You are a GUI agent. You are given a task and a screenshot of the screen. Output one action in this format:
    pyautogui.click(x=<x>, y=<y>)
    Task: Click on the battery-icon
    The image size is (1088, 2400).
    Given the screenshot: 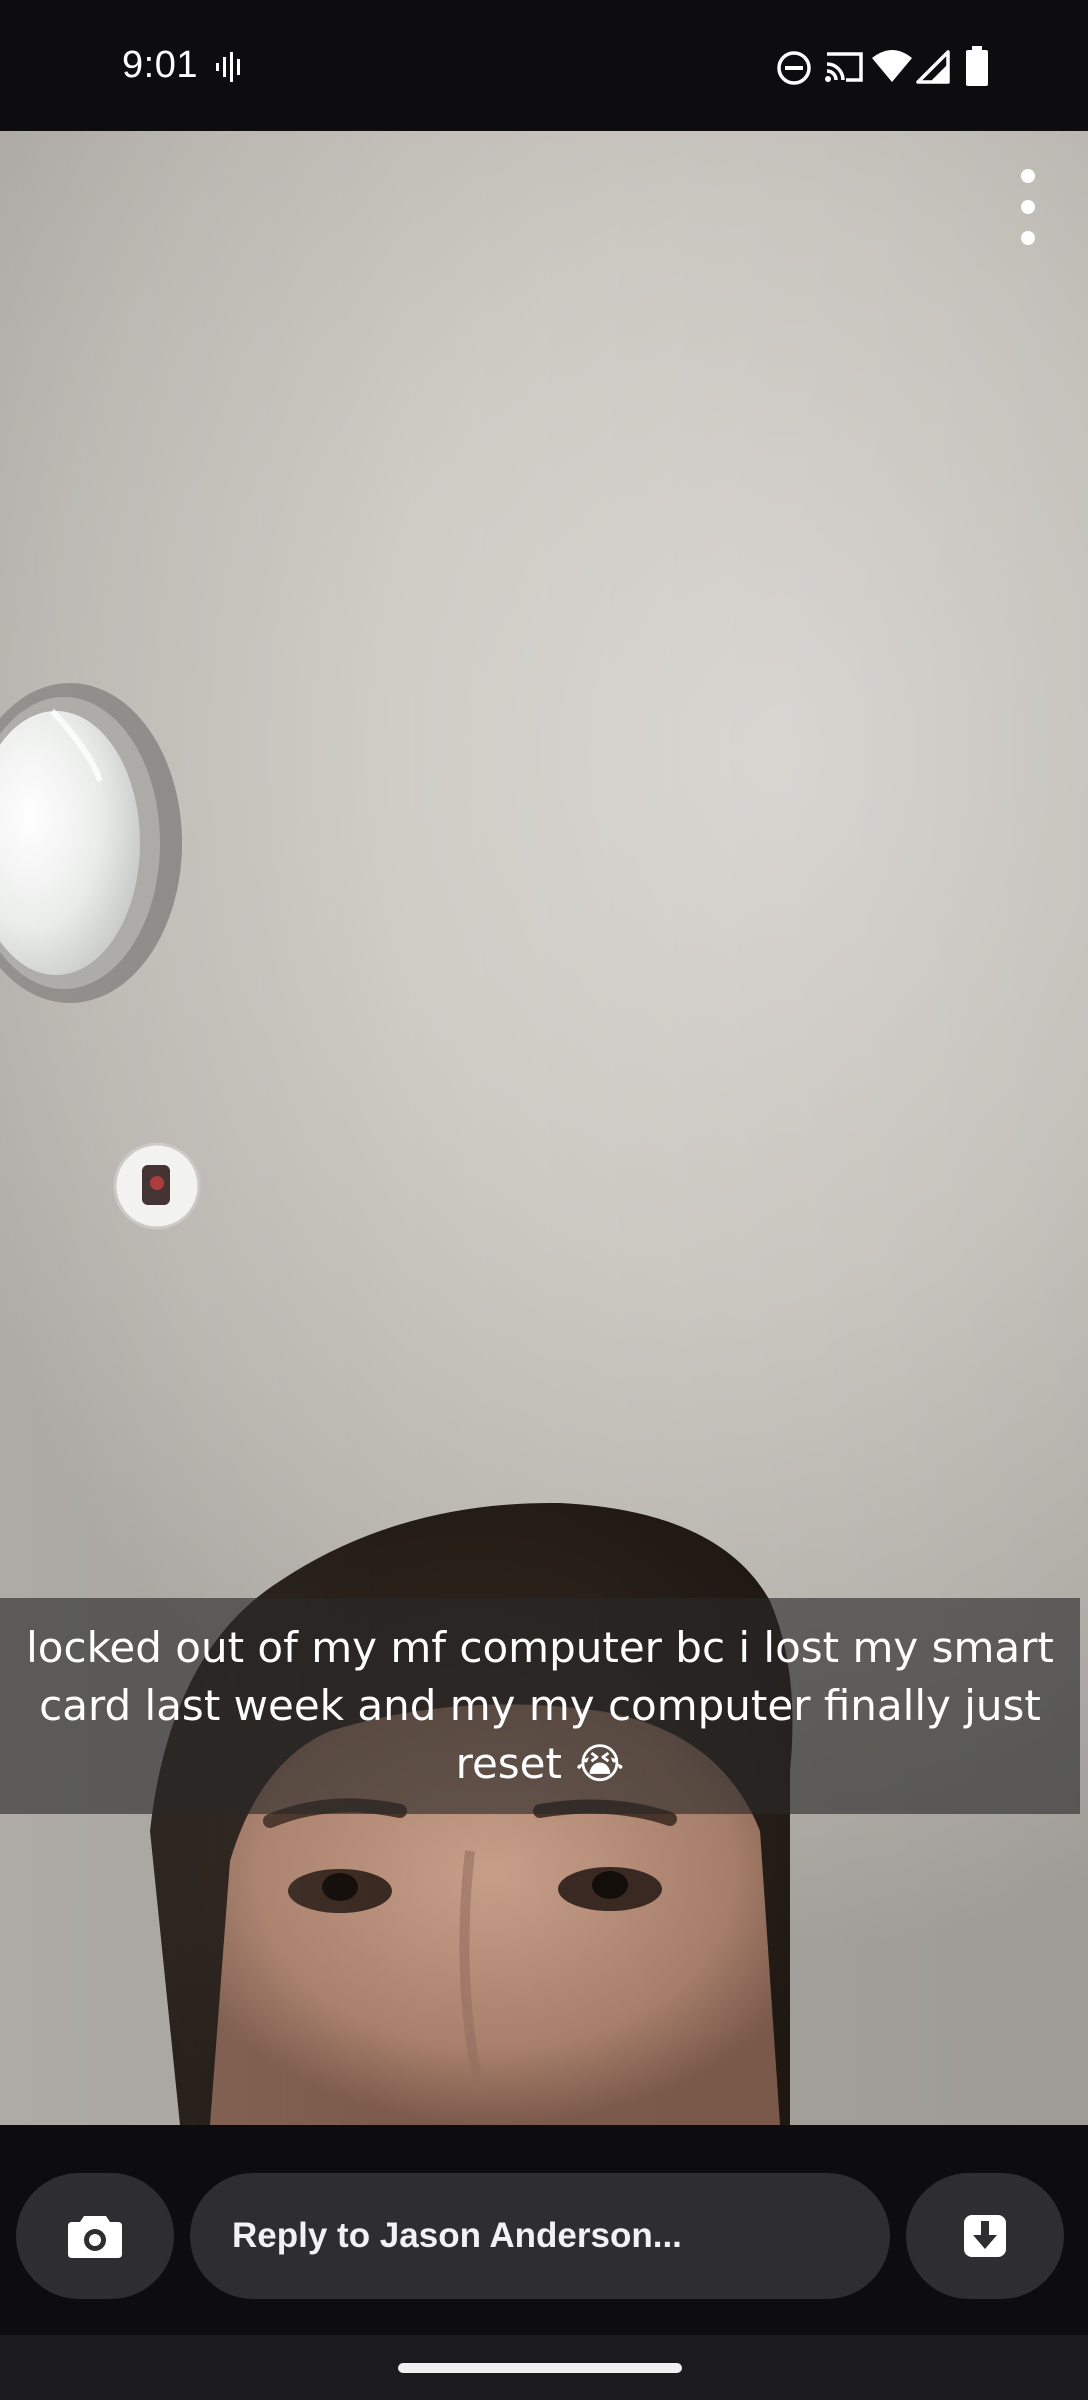 What is the action you would take?
    pyautogui.click(x=977, y=66)
    